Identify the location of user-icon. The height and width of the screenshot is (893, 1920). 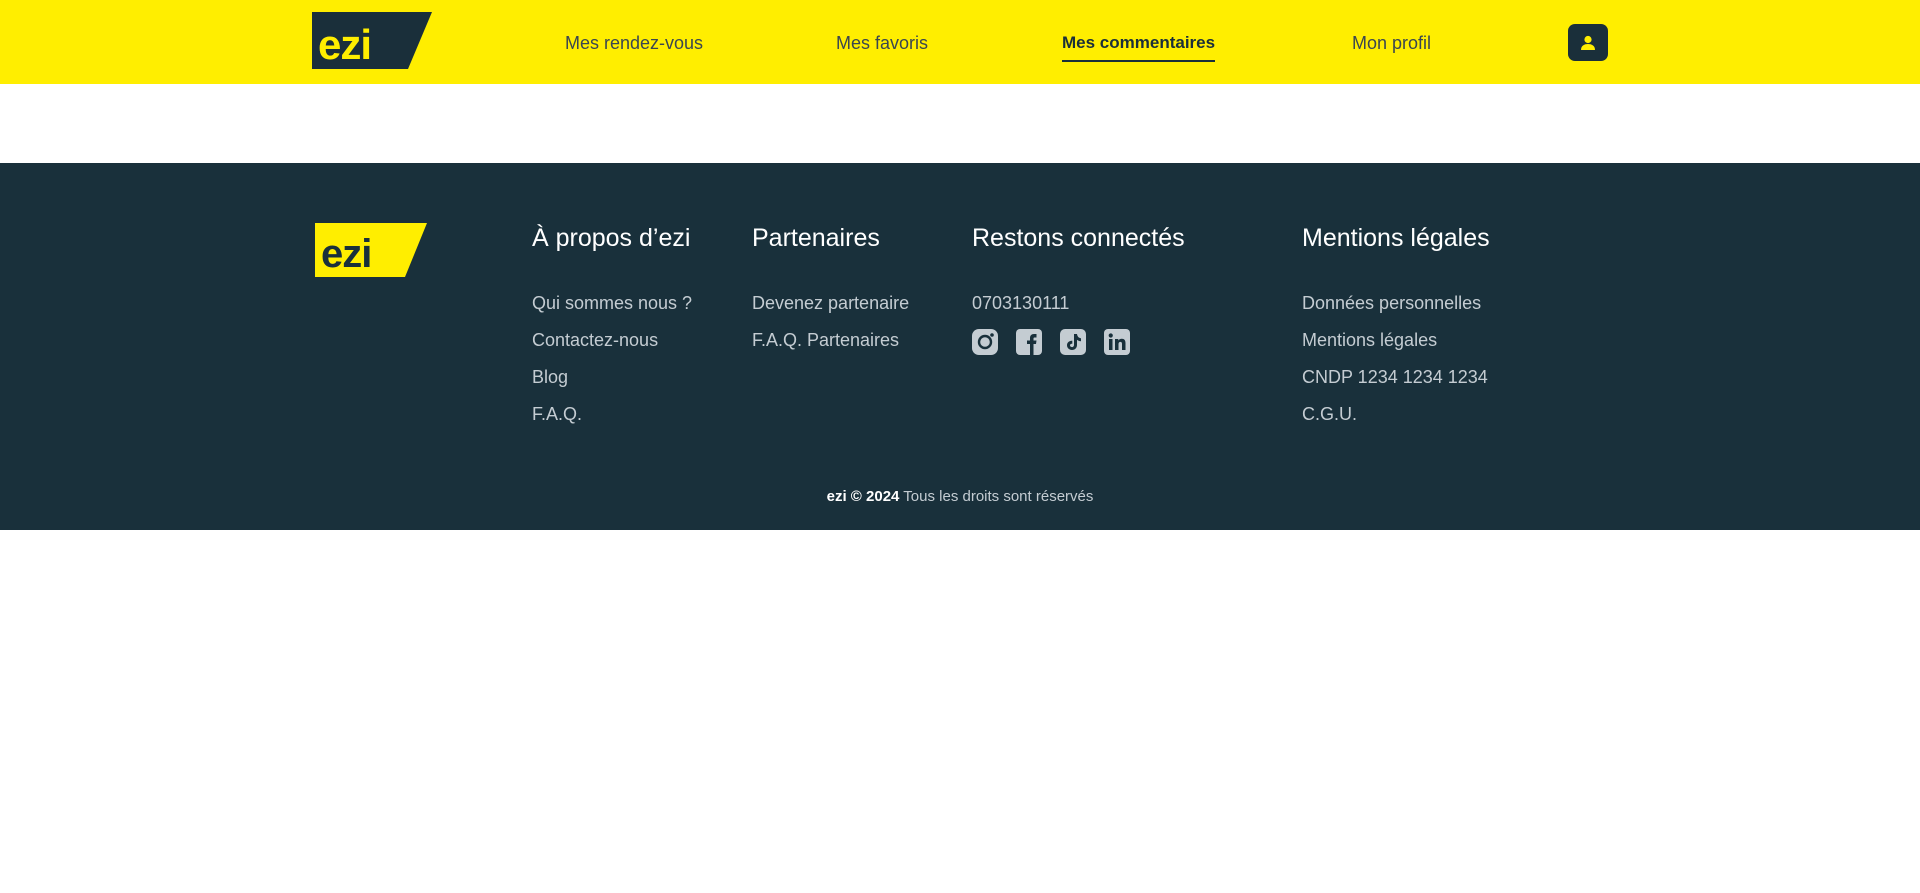
(1588, 42).